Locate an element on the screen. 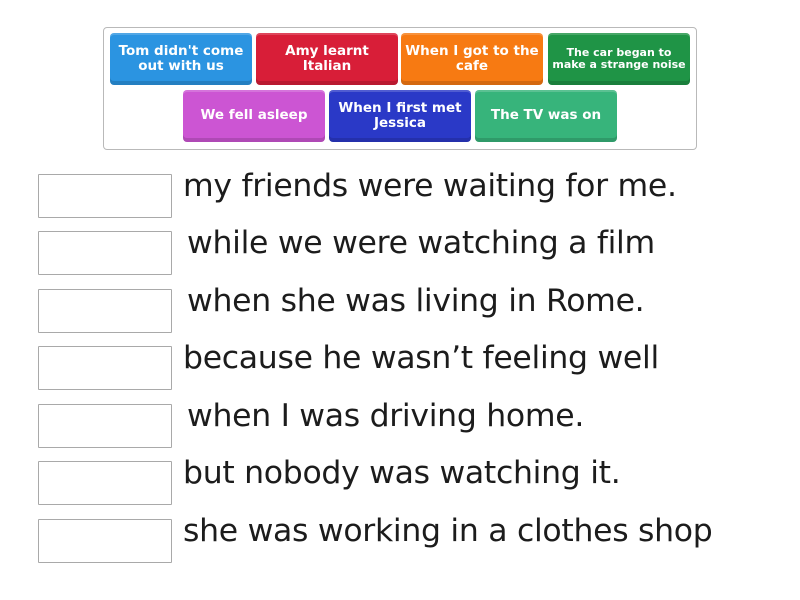 This screenshot has width=800, height=600. answer-tile: Tom didn't come out with us is located at coordinates (181, 59).